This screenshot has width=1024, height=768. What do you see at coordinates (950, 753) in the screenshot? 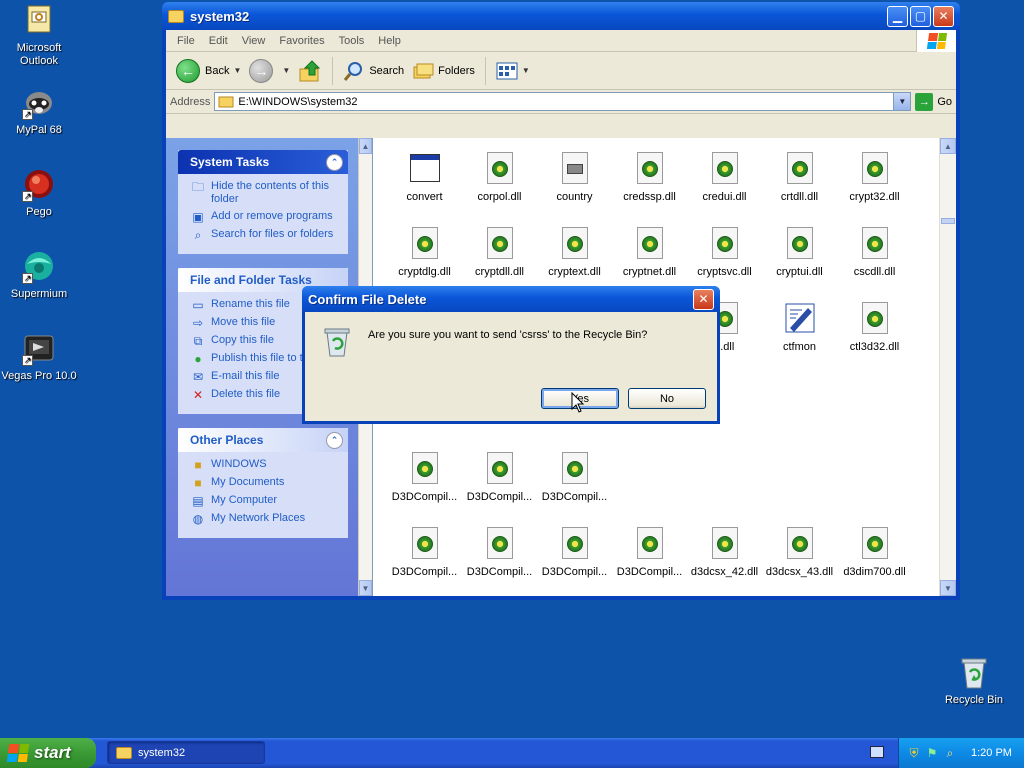
I see `search-icon: ⌕` at bounding box center [950, 753].